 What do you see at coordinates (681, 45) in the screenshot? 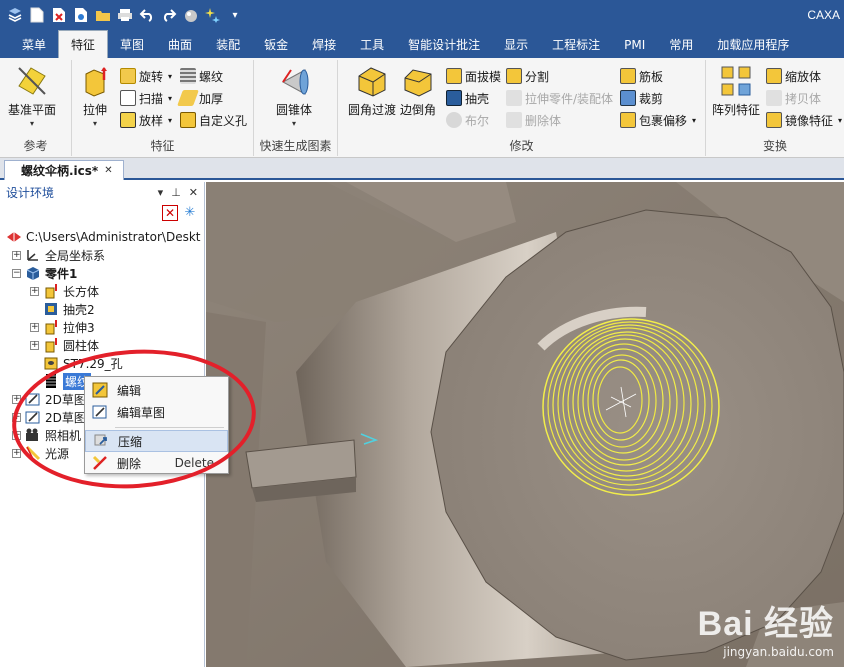
I see `tab-common: 常用` at bounding box center [681, 45].